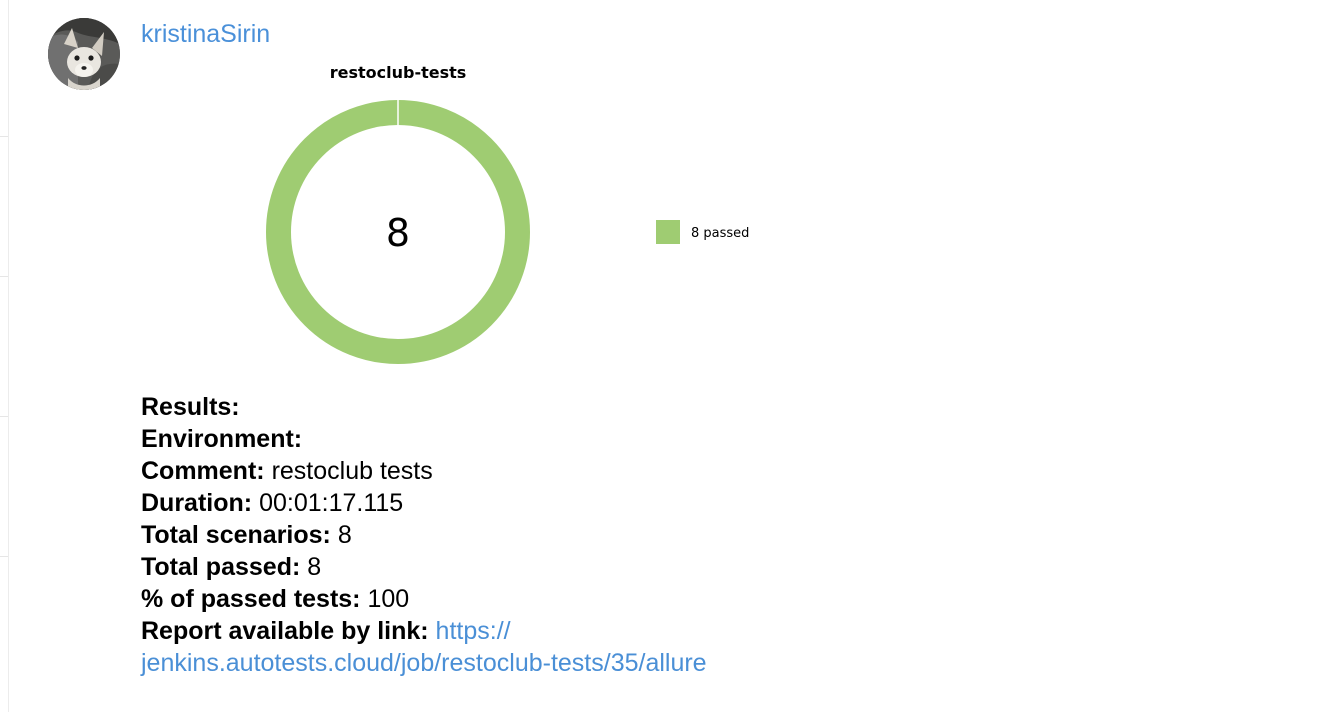 The image size is (1334, 712). Describe the element at coordinates (668, 232) in the screenshot. I see `legend-swatch` at that location.